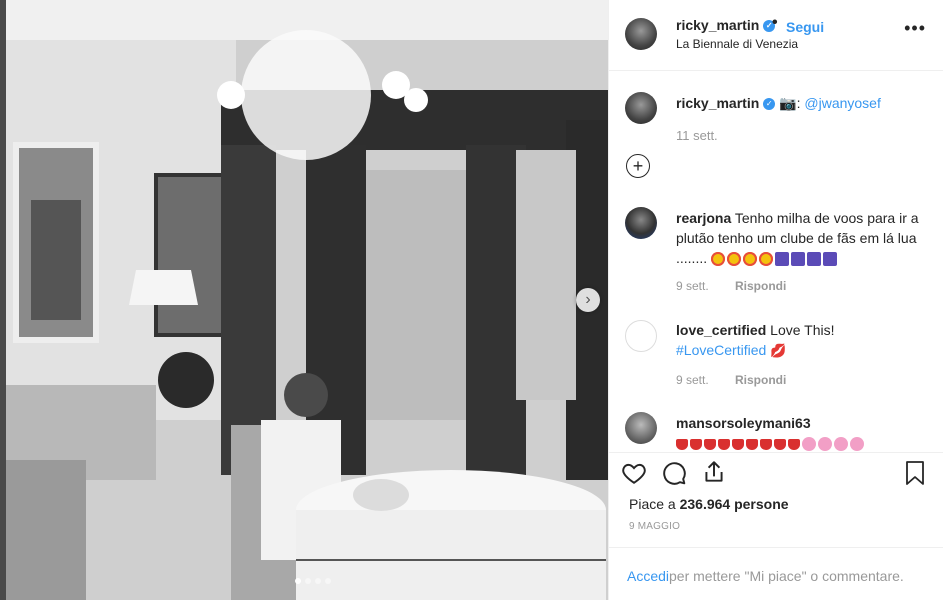 This screenshot has height=602, width=943. What do you see at coordinates (652, 504) in the screenshot?
I see `likes-prefix: Piace a` at bounding box center [652, 504].